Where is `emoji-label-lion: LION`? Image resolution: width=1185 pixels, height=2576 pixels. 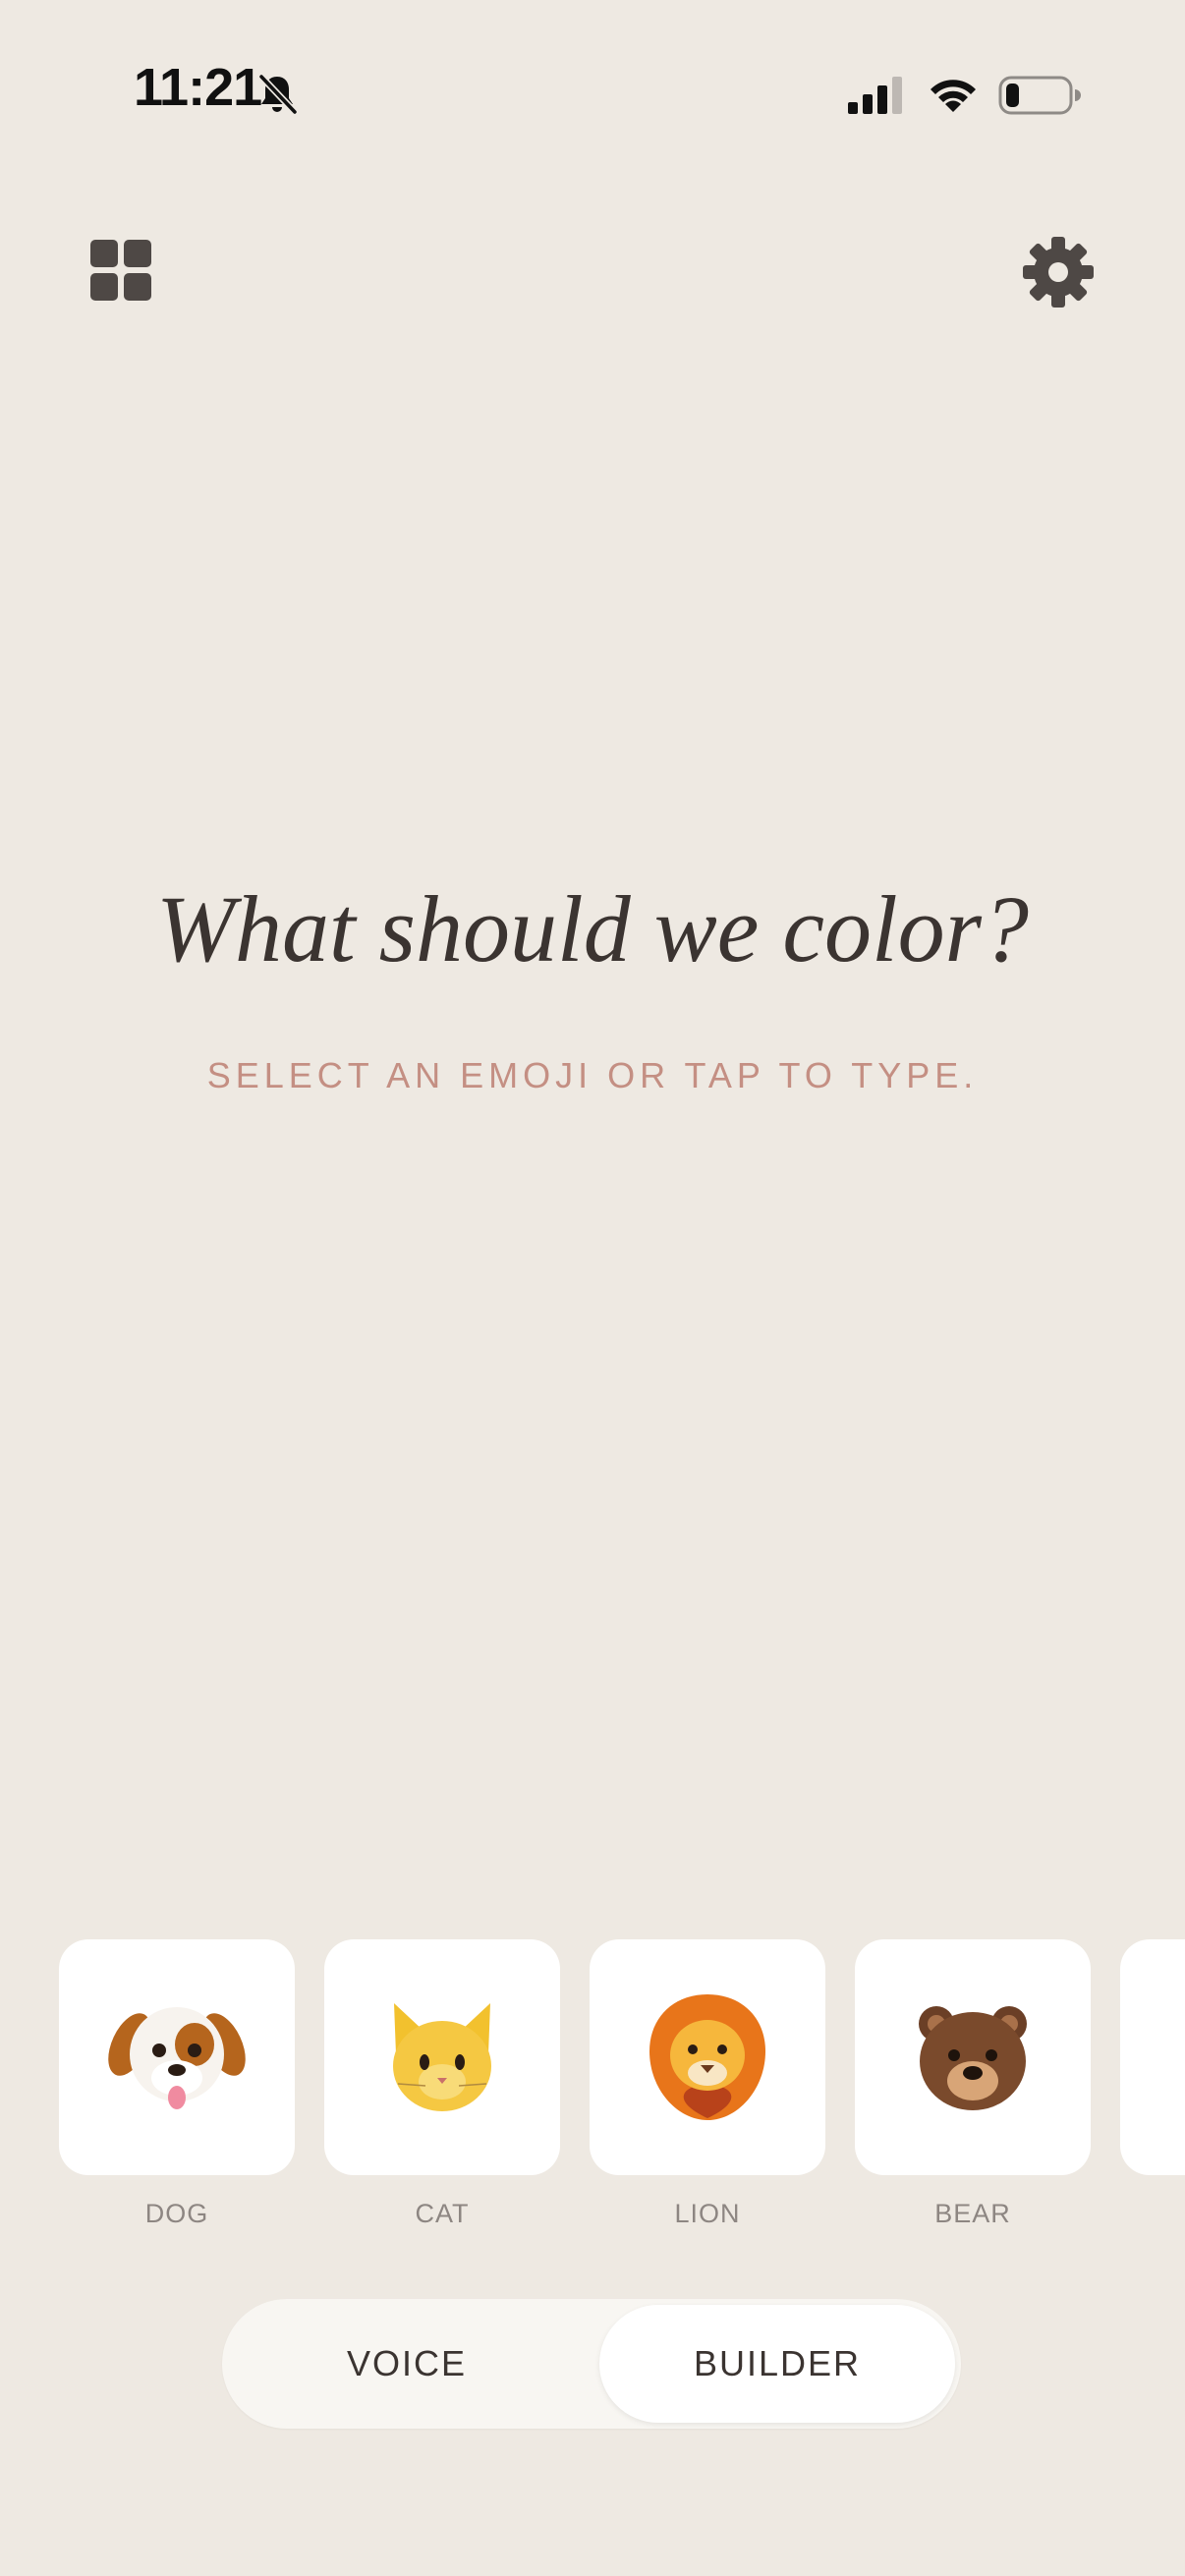 emoji-label-lion: LION is located at coordinates (708, 2213).